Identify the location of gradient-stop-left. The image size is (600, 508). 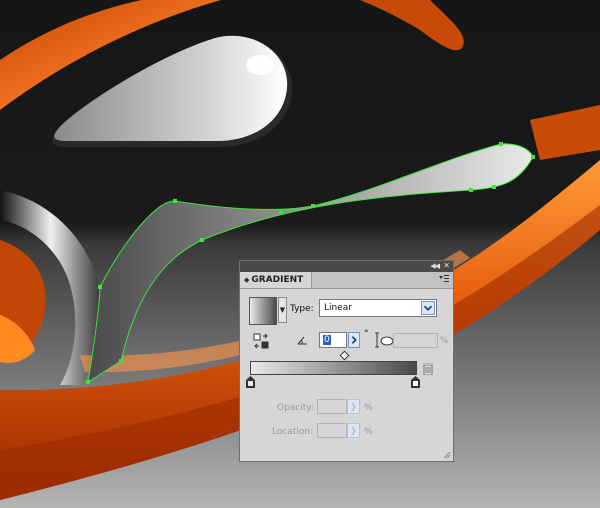
(250, 382).